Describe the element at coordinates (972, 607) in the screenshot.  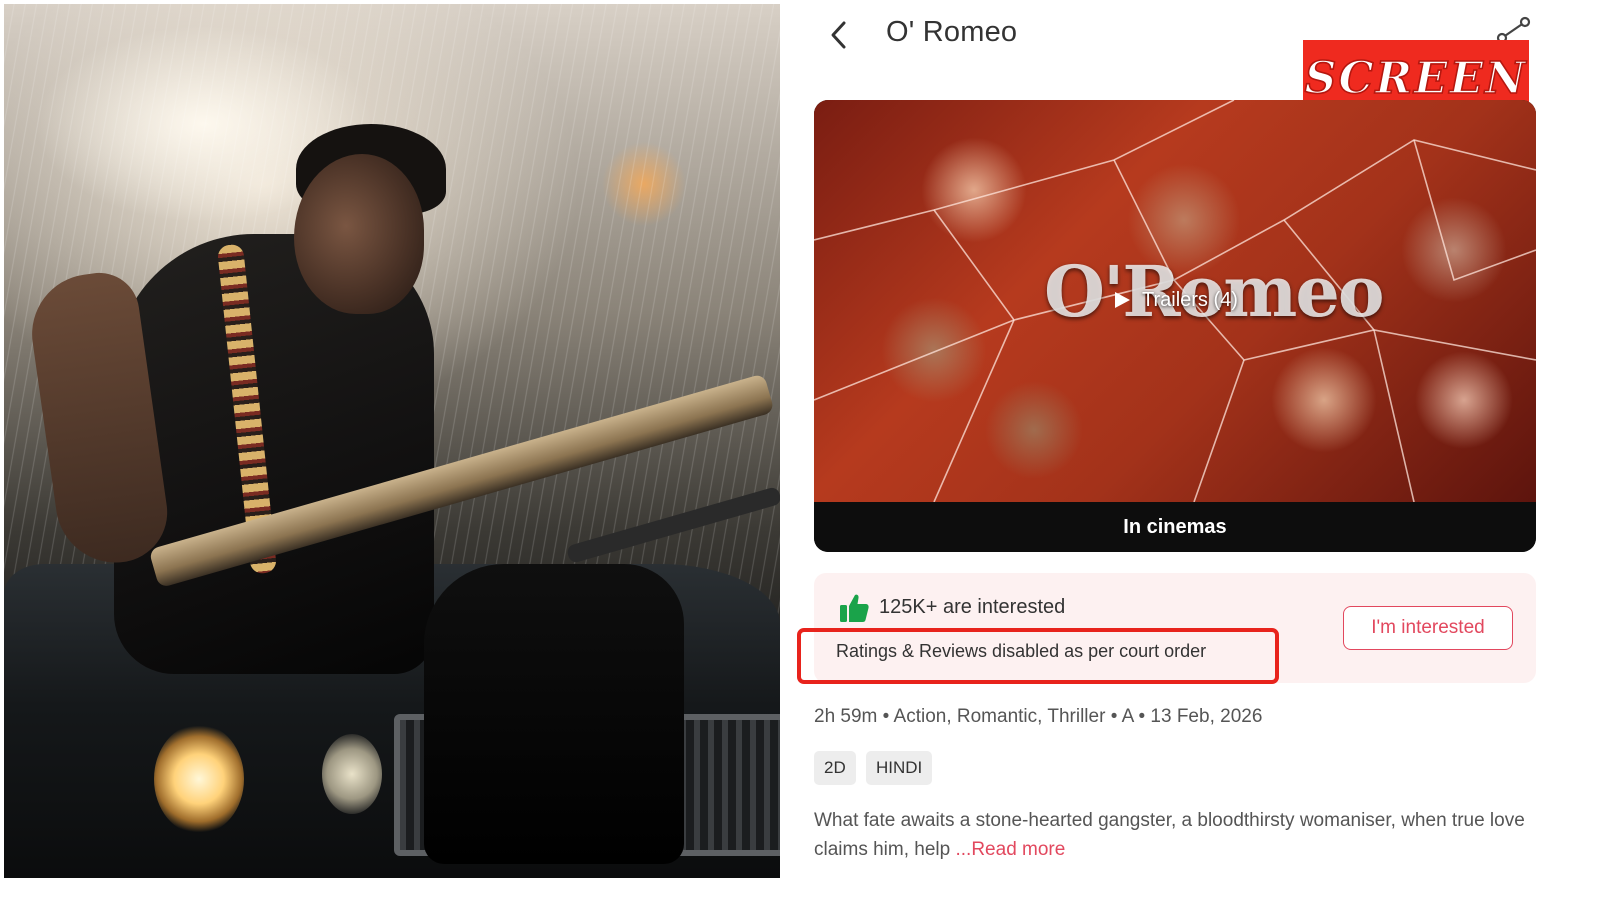
I see `interest-count: 125K+ are interested` at that location.